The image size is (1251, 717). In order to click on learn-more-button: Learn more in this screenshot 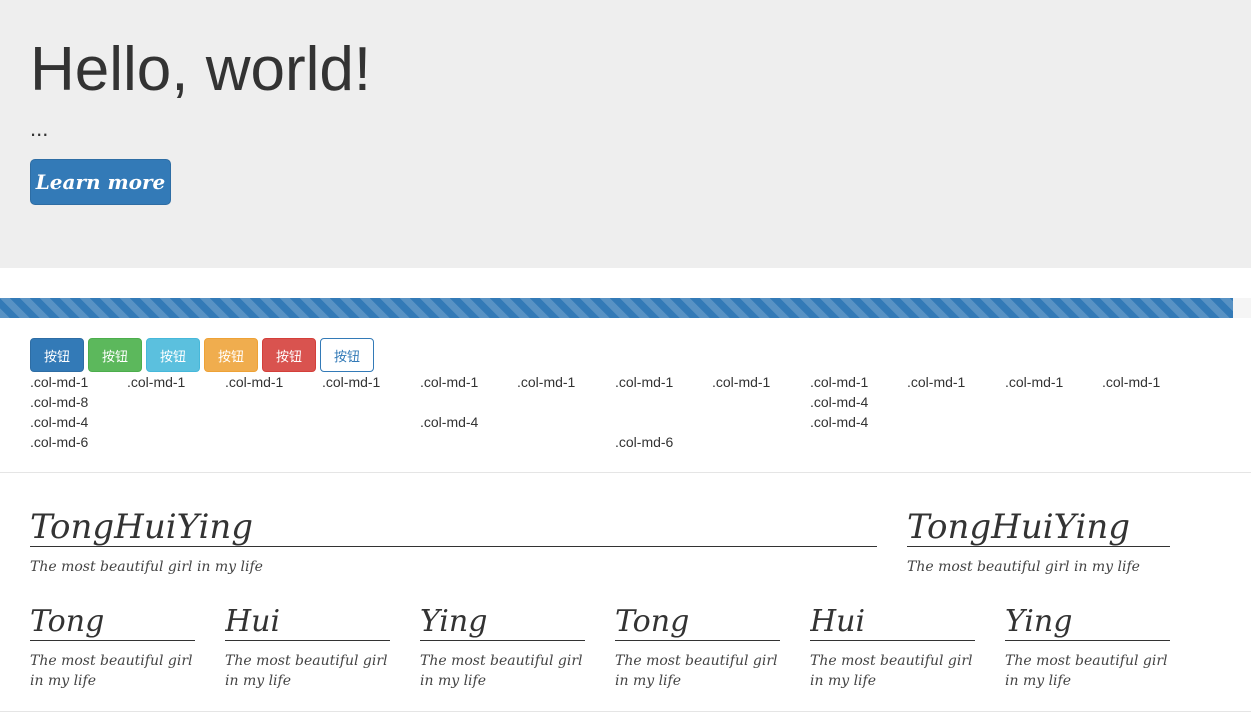, I will do `click(100, 182)`.